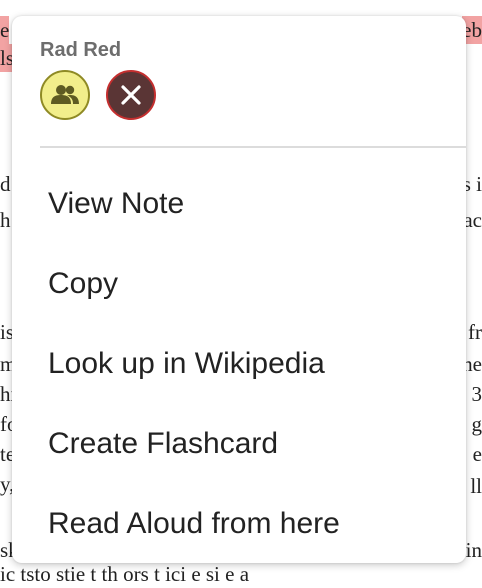 This screenshot has height=588, width=482. What do you see at coordinates (239, 444) in the screenshot?
I see `menu-item-create-flashcard: Create Flashcard` at bounding box center [239, 444].